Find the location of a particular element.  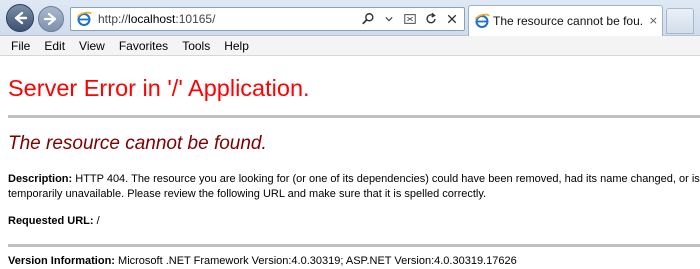

tab-close-icon: × is located at coordinates (653, 20).